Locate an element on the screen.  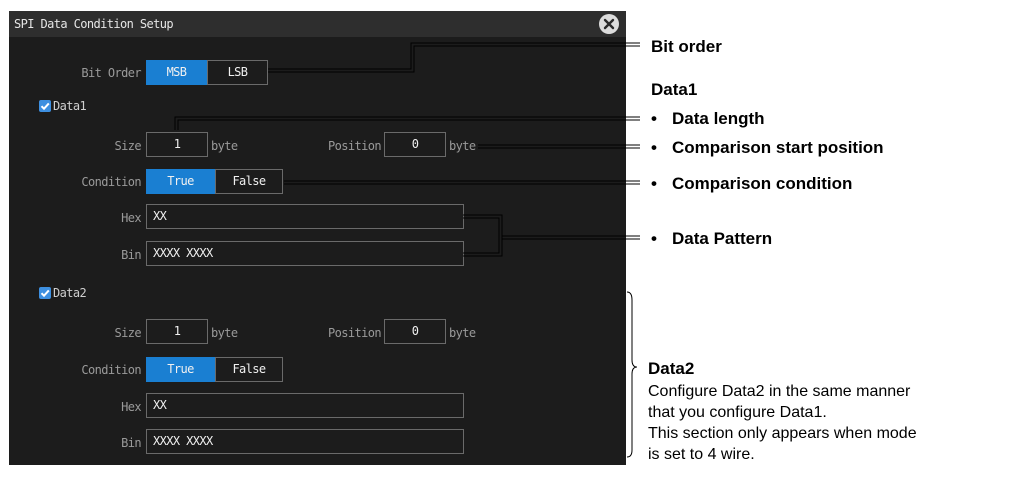
annotation-data2-note-line2: that you configure Data1. is located at coordinates (737, 412).